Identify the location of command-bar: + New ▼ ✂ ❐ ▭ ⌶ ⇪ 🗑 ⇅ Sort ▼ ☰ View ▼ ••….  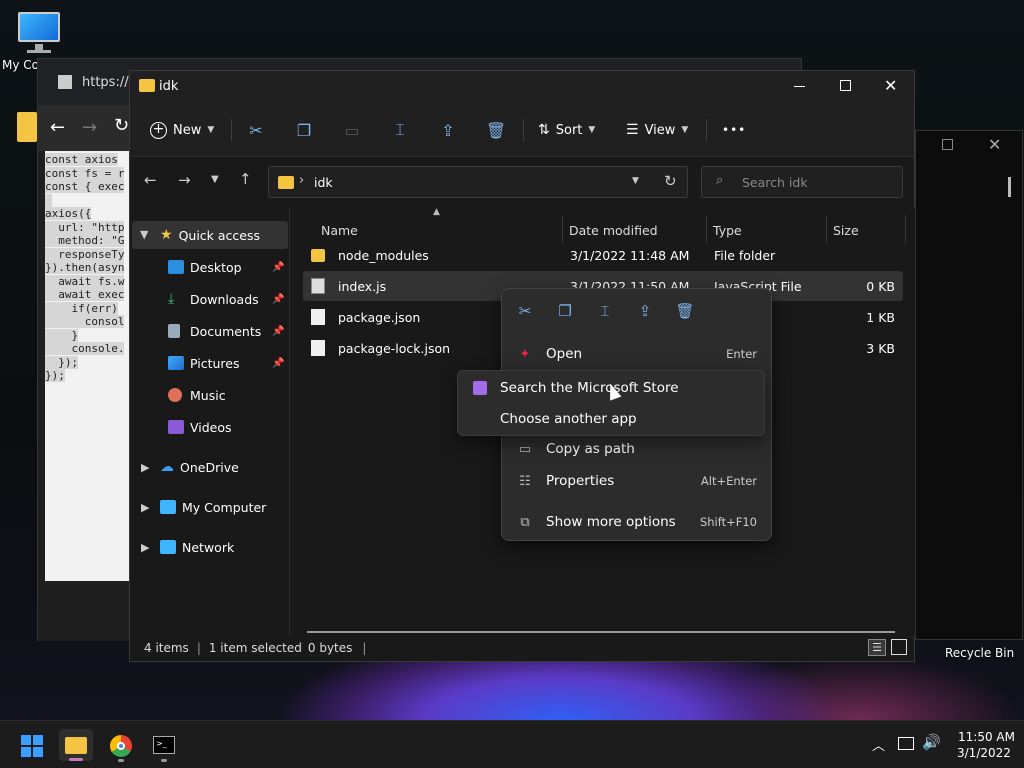
(522, 130).